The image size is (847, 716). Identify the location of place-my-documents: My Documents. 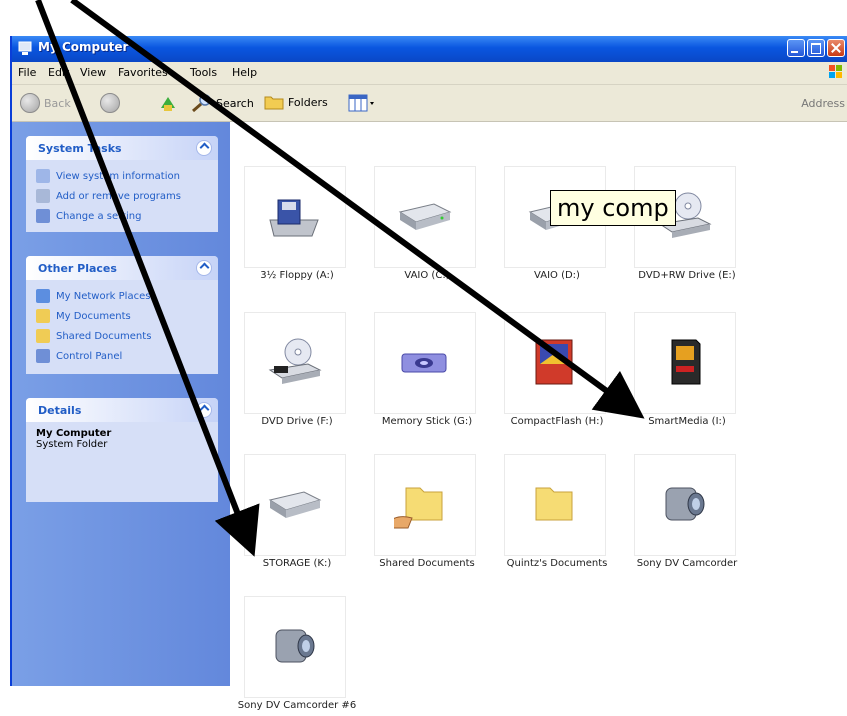
(123, 316).